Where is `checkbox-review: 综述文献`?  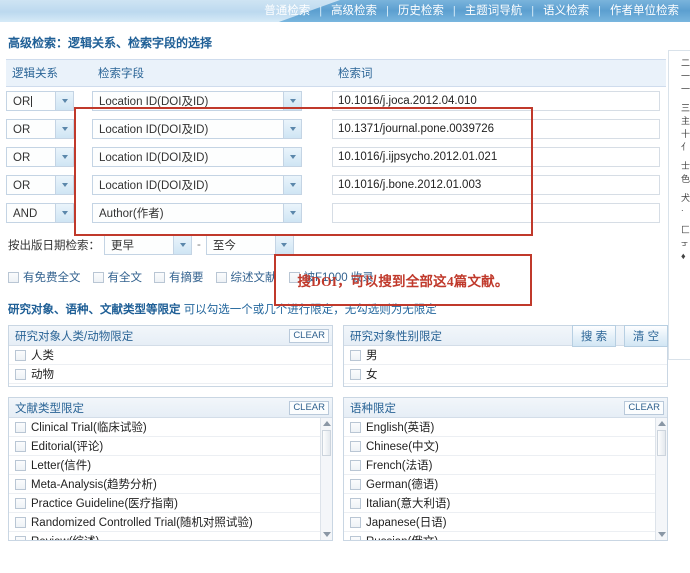
checkbox-review: 综述文献 is located at coordinates (246, 277).